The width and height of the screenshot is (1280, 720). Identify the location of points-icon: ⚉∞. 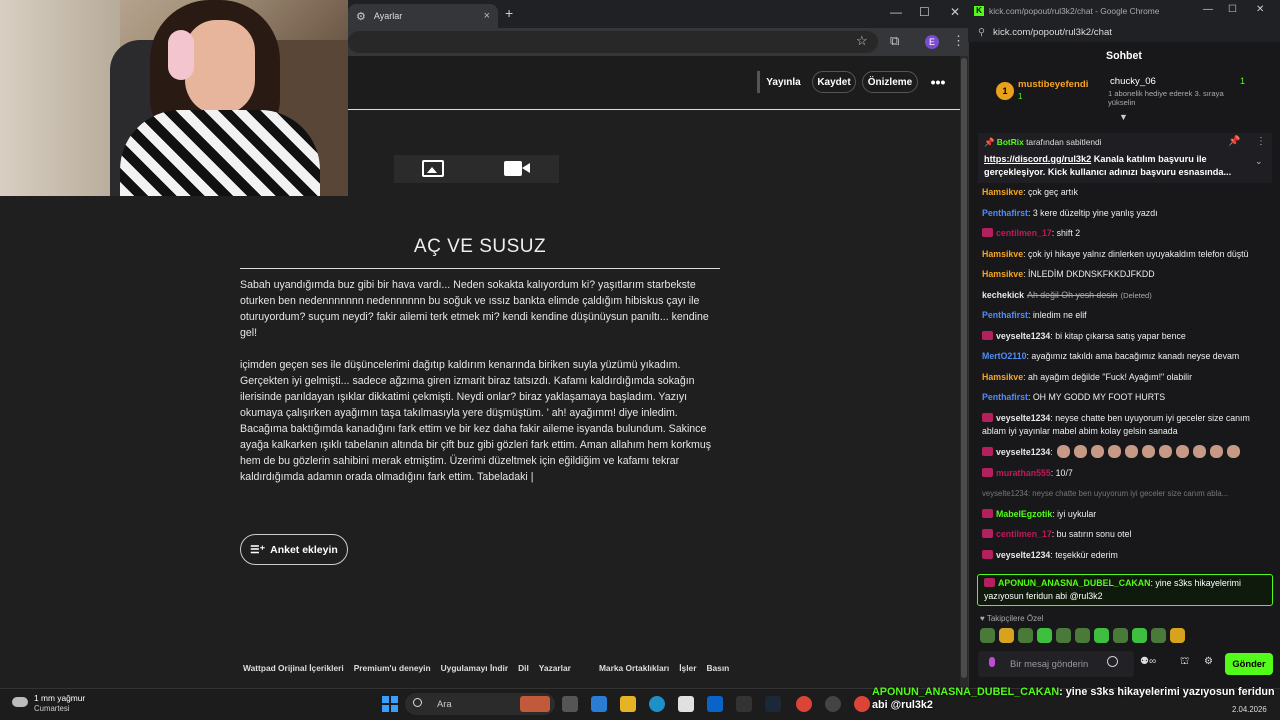
(1148, 661).